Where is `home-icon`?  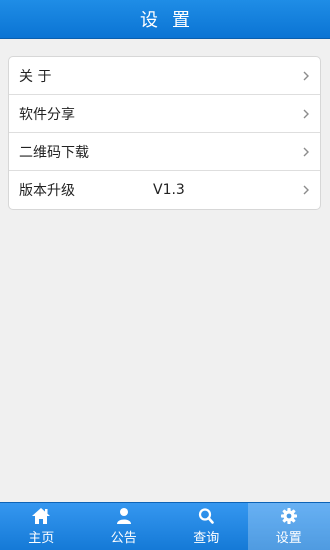
home-icon is located at coordinates (41, 516).